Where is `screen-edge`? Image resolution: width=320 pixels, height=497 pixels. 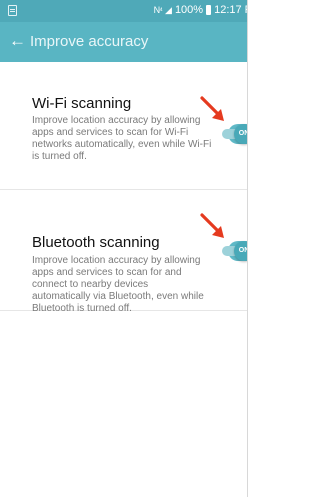 screen-edge is located at coordinates (247, 248).